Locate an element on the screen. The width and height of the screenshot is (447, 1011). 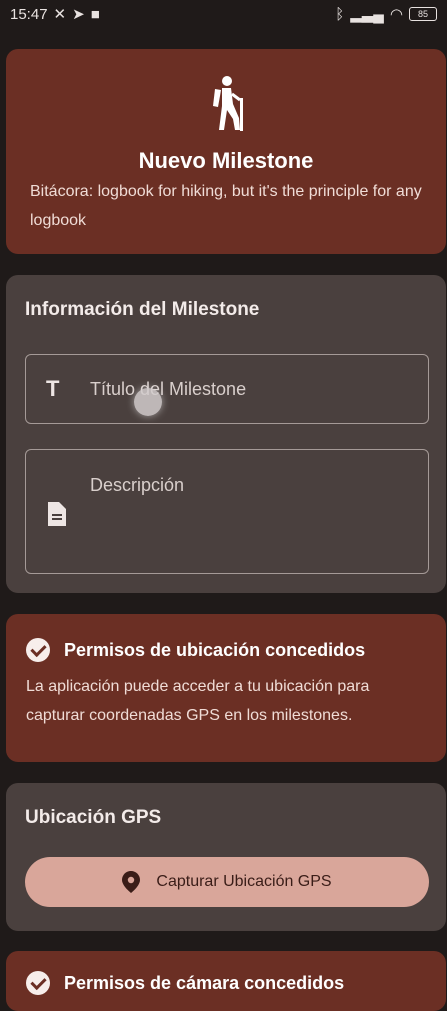
hiking-icon is located at coordinates (228, 103).